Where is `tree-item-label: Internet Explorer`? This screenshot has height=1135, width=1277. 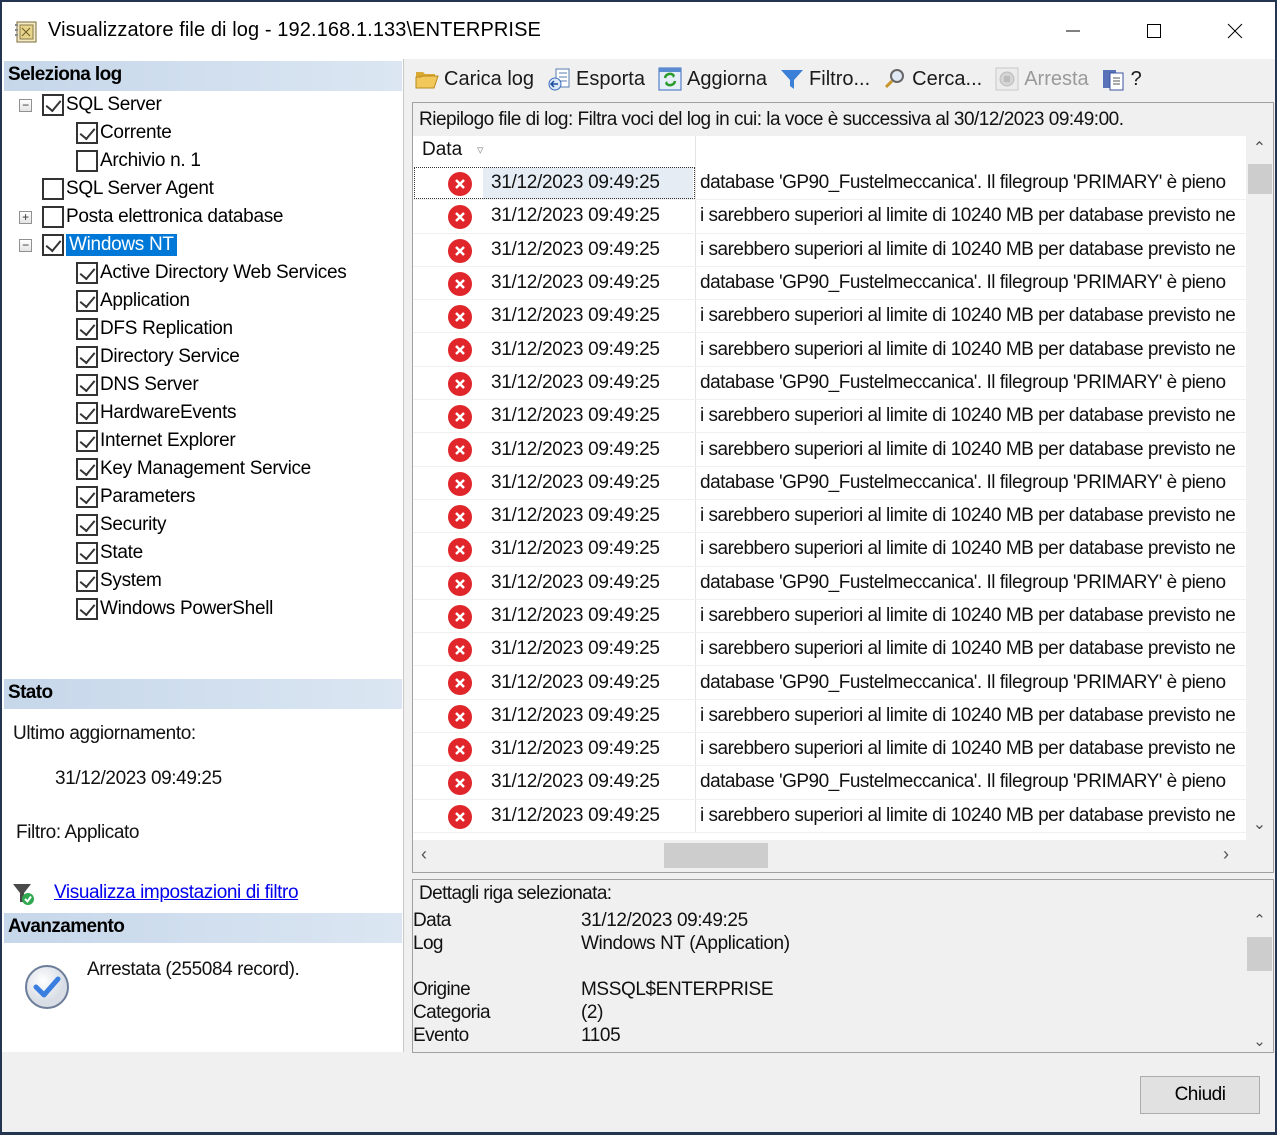
tree-item-label: Internet Explorer is located at coordinates (168, 441).